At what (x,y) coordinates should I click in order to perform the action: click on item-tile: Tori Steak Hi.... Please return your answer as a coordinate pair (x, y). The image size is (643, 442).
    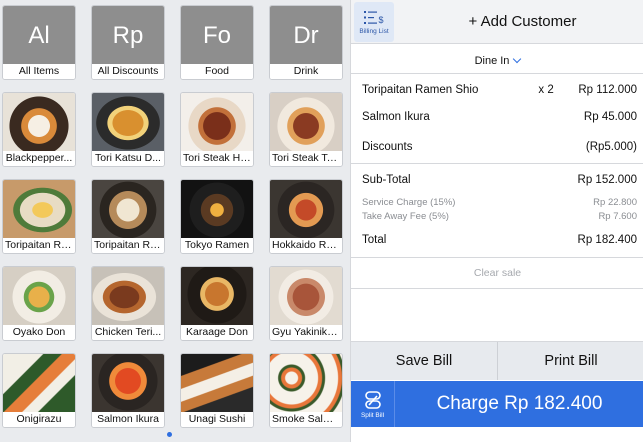
    Looking at the image, I should click on (217, 129).